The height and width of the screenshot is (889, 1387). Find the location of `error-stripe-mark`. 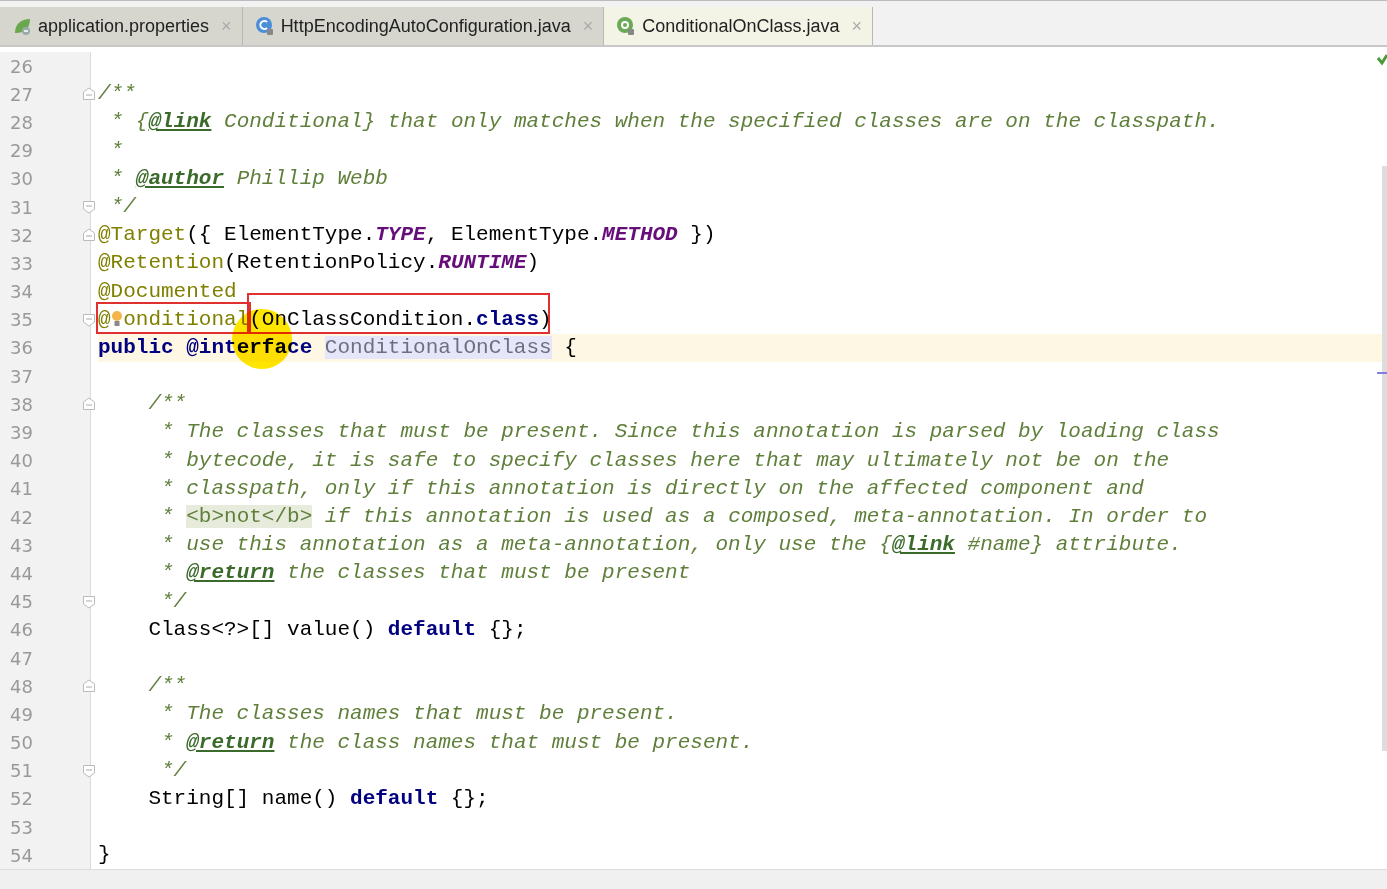

error-stripe-mark is located at coordinates (1382, 373).